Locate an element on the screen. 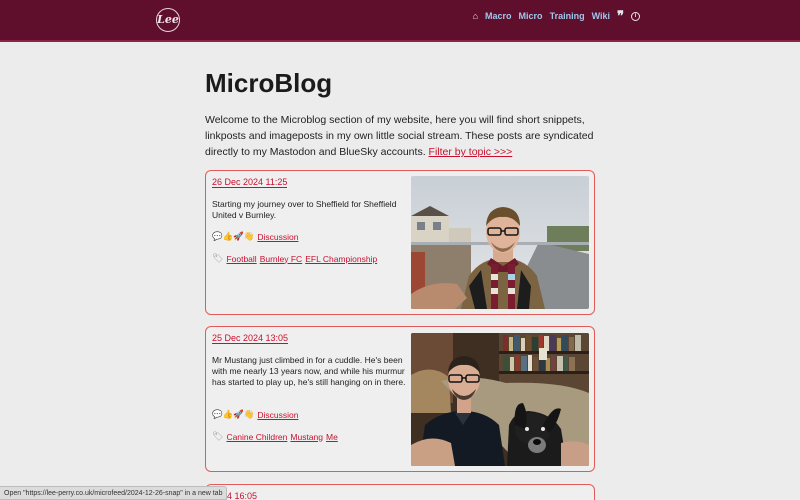  tag-link: EFL Championship is located at coordinates (341, 259).